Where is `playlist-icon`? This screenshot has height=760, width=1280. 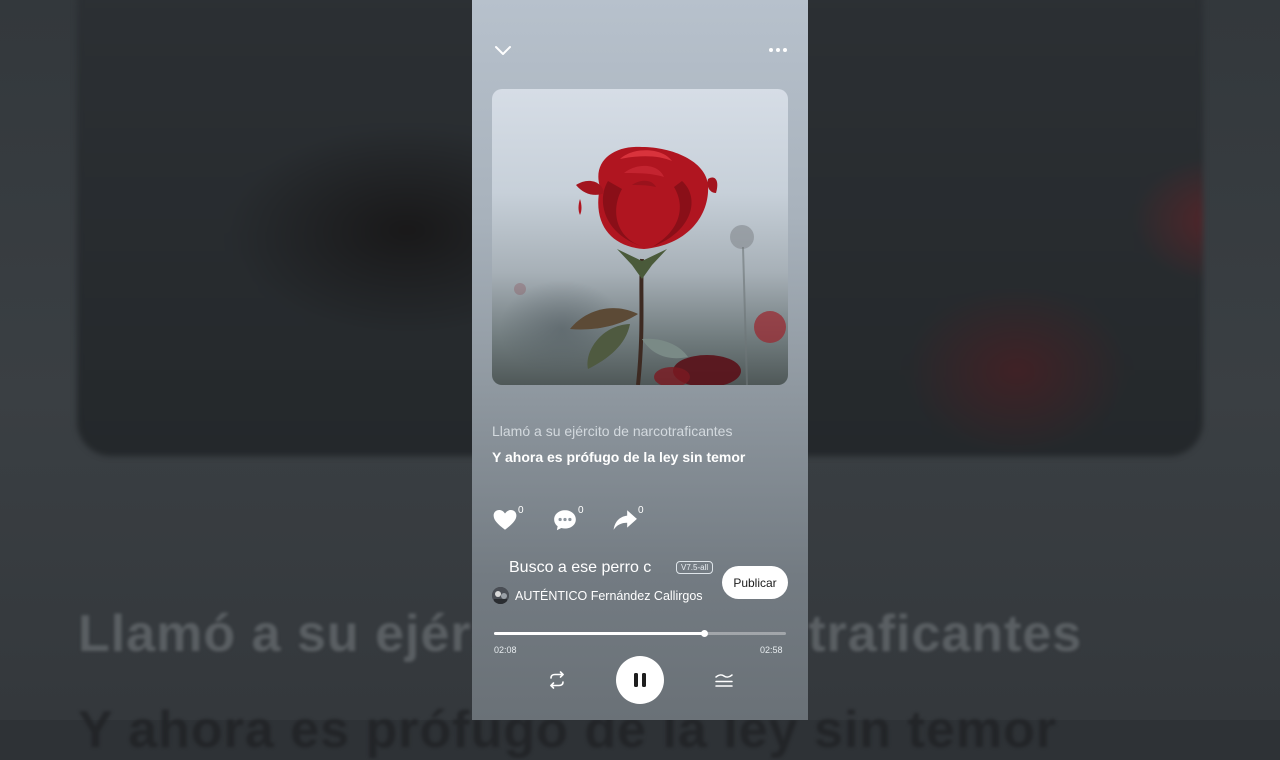
playlist-icon is located at coordinates (724, 680).